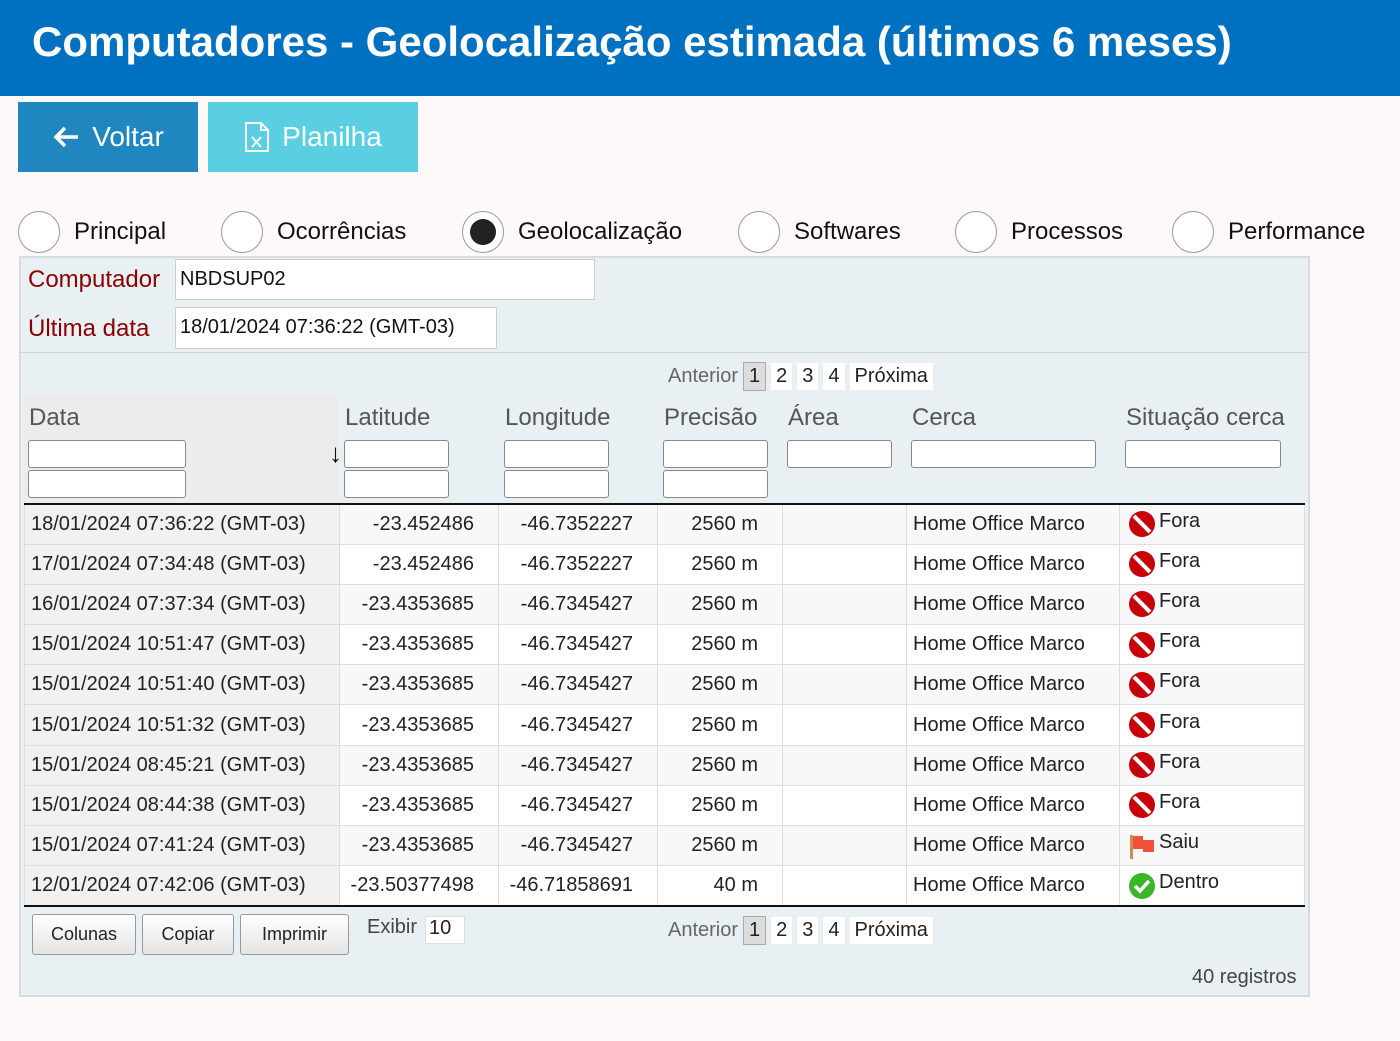  Describe the element at coordinates (557, 418) in the screenshot. I see `column-header: Longitude` at that location.